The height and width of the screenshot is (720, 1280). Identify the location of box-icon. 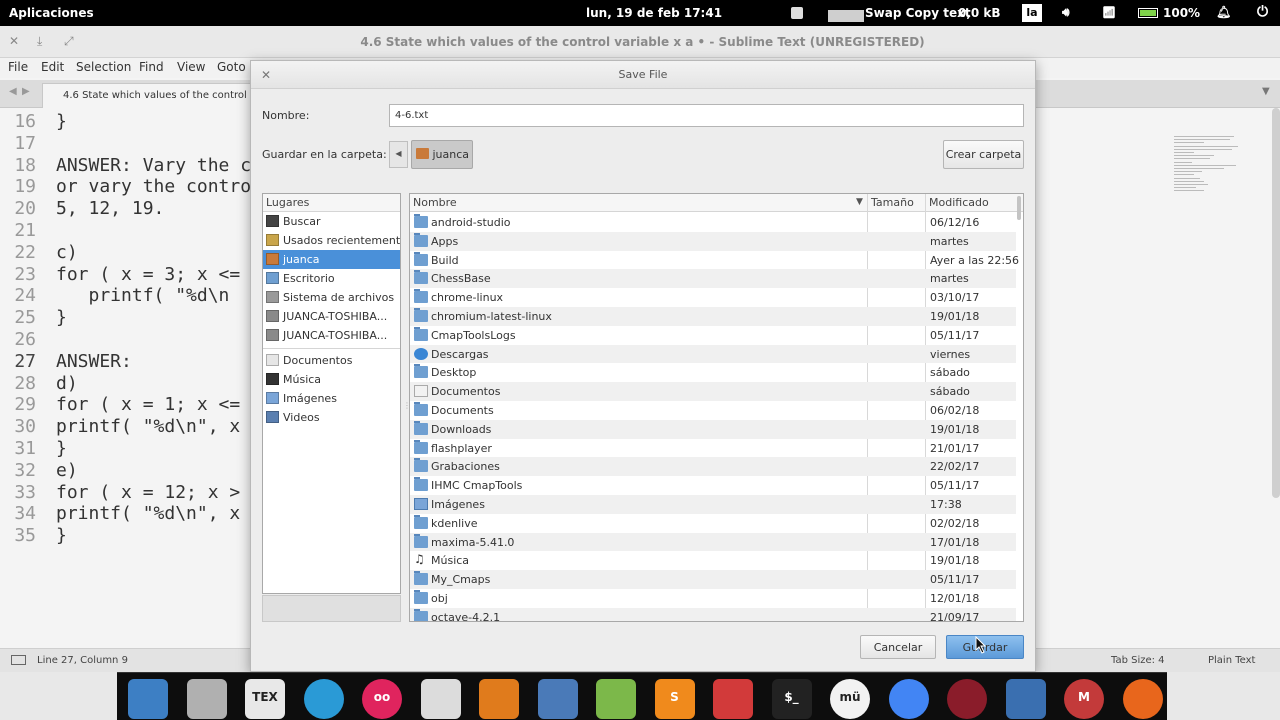
(1025, 699).